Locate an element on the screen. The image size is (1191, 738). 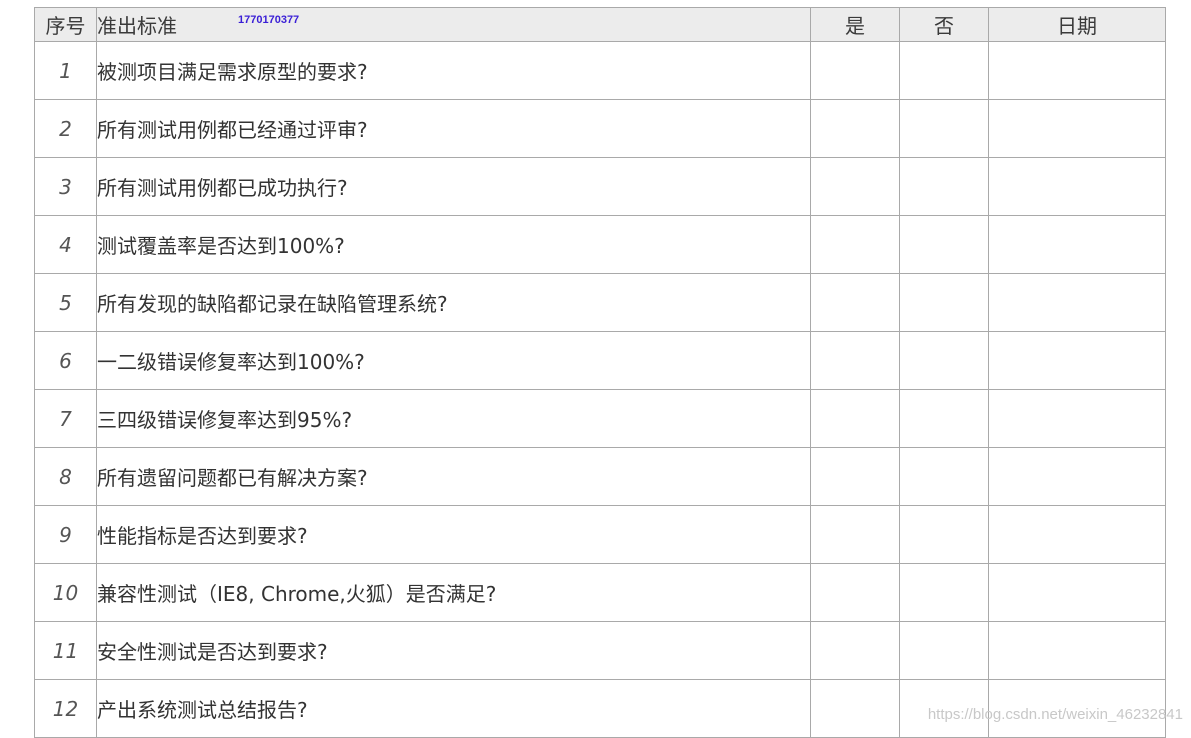
table-row: 11 安全性测试是否达到要求? is located at coordinates (600, 650).